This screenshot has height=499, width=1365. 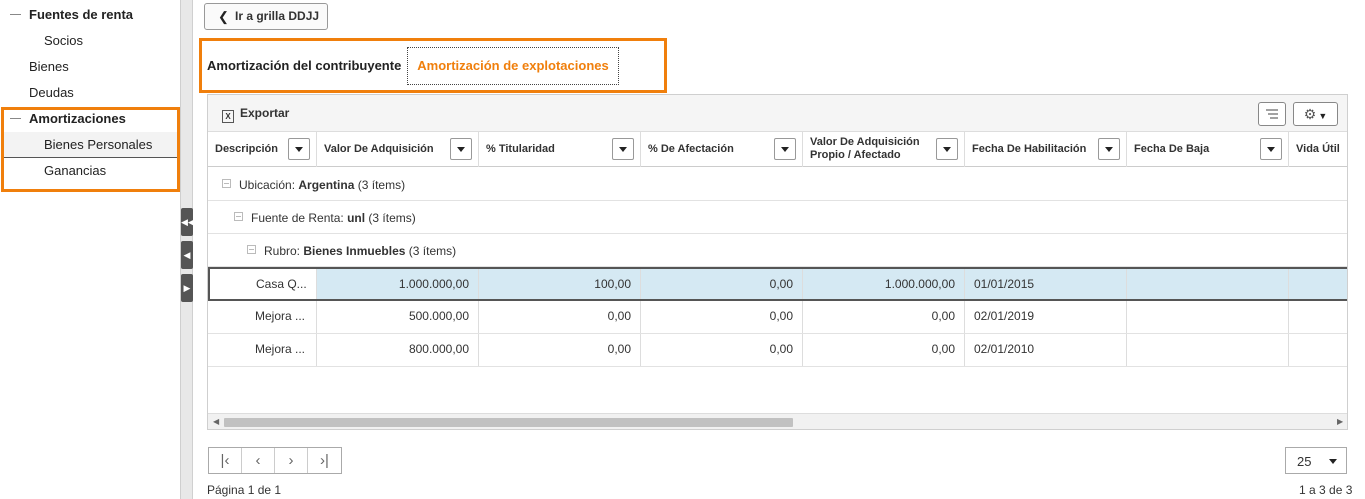 What do you see at coordinates (513, 66) in the screenshot?
I see `tab-amortizacion-explotaciones: Amortización de explotaciones` at bounding box center [513, 66].